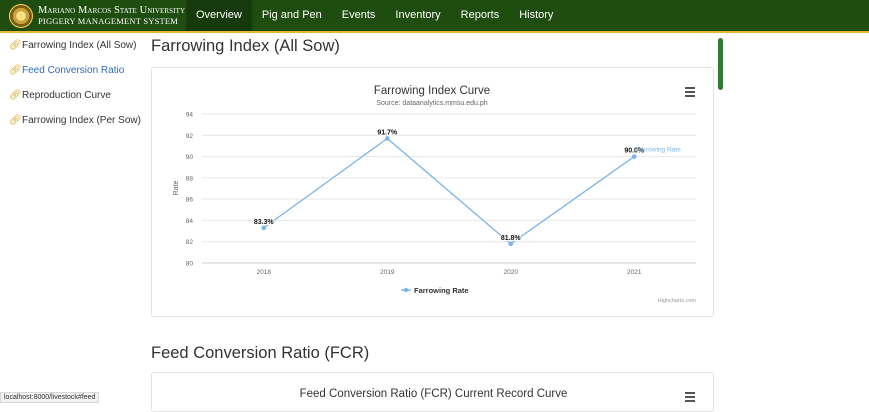 The height and width of the screenshot is (412, 869). What do you see at coordinates (21, 15) in the screenshot?
I see `university-seal-logo` at bounding box center [21, 15].